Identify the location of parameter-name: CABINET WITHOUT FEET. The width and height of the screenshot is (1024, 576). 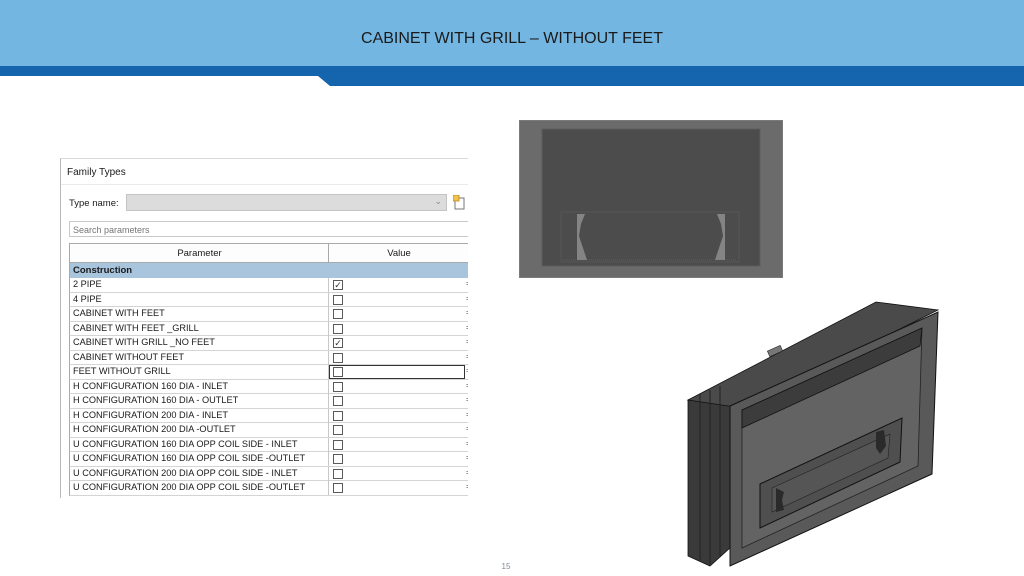
(128, 356).